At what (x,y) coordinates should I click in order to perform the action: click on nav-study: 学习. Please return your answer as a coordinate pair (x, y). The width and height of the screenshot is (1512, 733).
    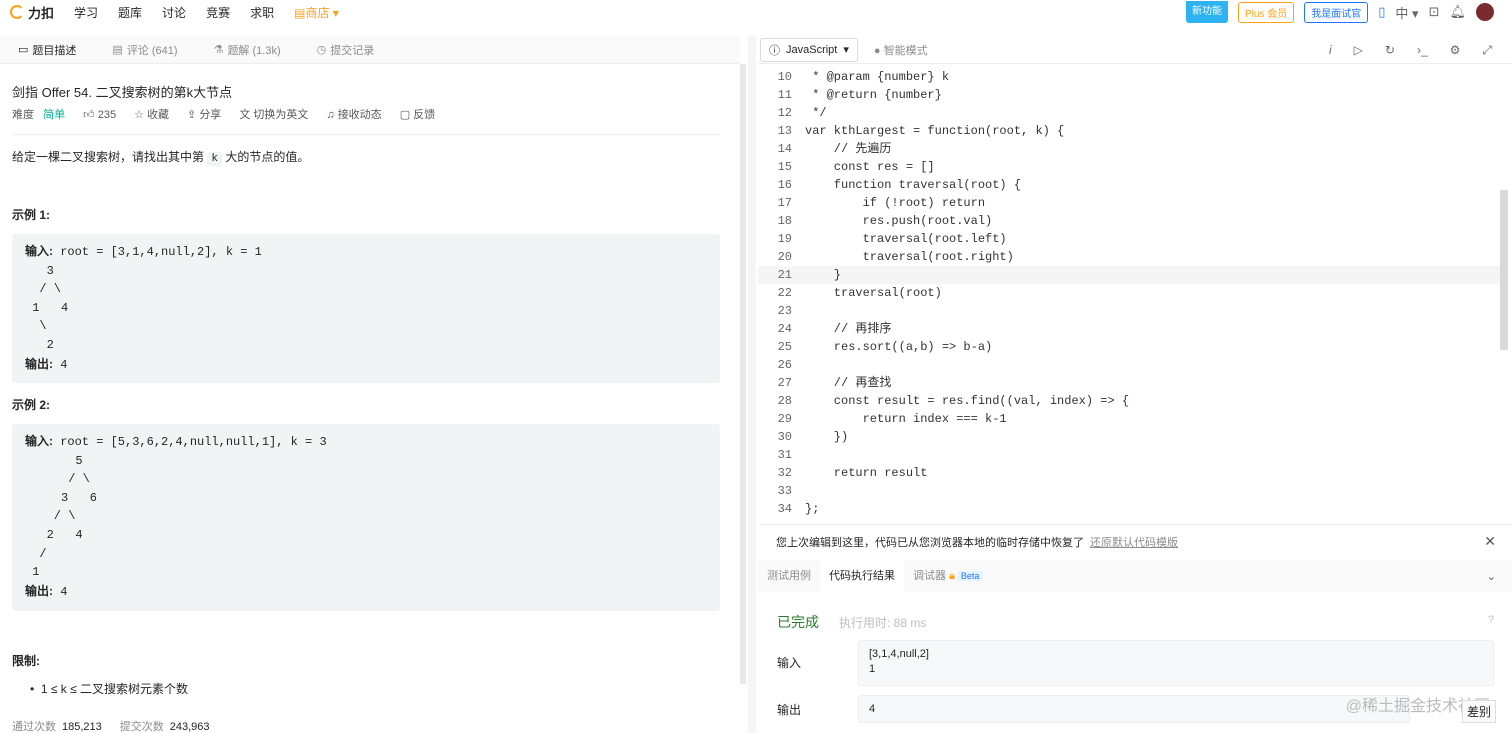
    Looking at the image, I should click on (86, 12).